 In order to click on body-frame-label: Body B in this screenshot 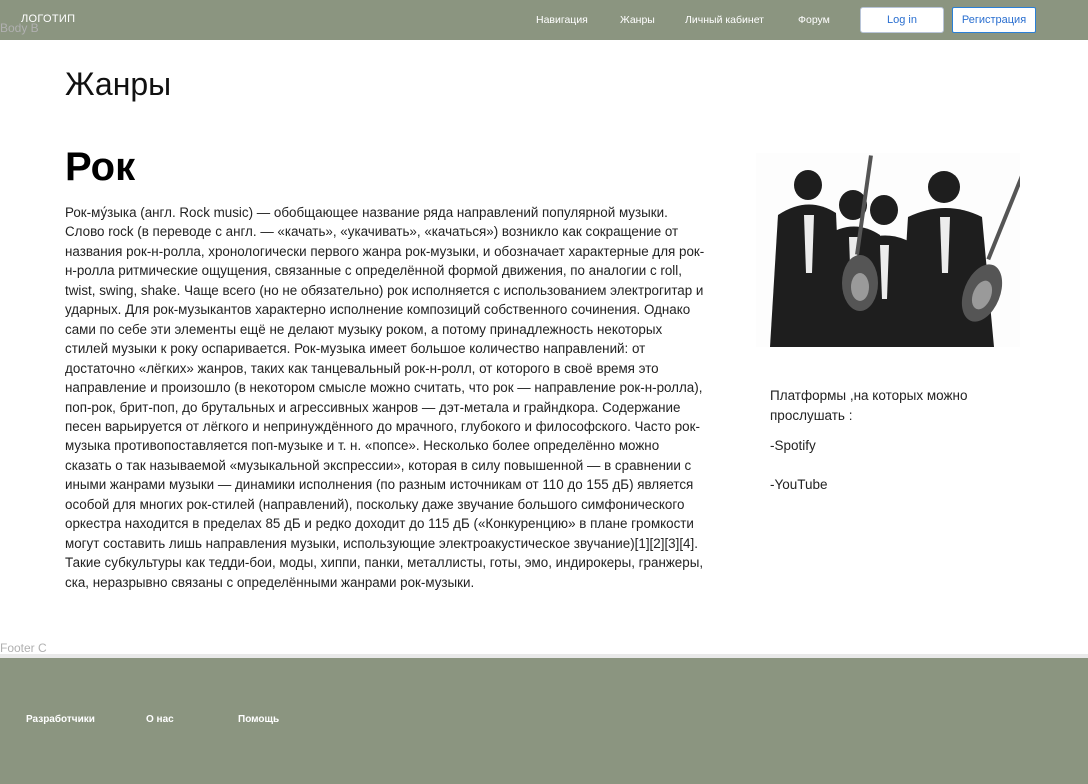, I will do `click(19, 28)`.